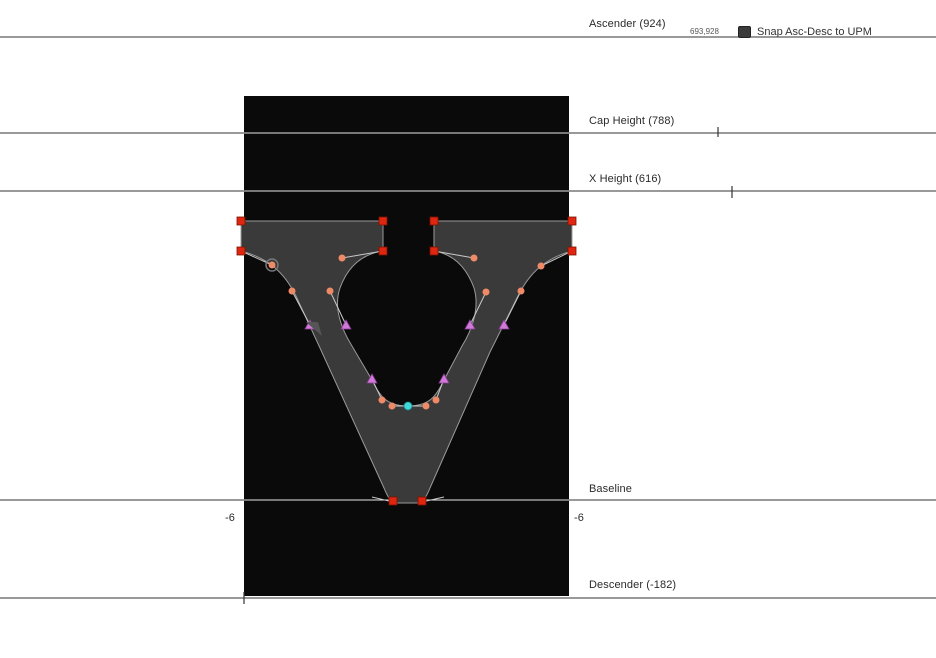  Describe the element at coordinates (744, 32) in the screenshot. I see `snap-checkbox` at that location.